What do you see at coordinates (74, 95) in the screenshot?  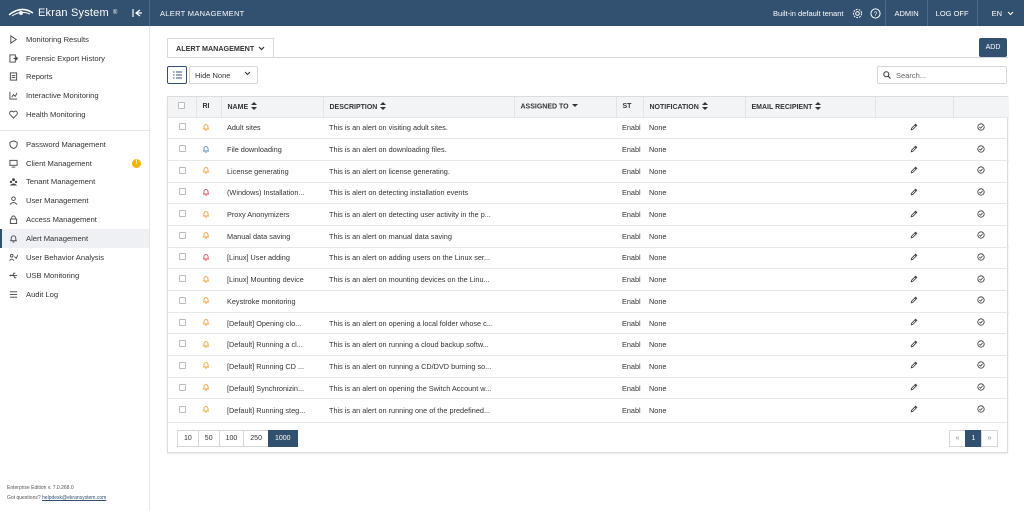 I see `sidebar-item-interactive-monitoring: Interactive Monitoring` at bounding box center [74, 95].